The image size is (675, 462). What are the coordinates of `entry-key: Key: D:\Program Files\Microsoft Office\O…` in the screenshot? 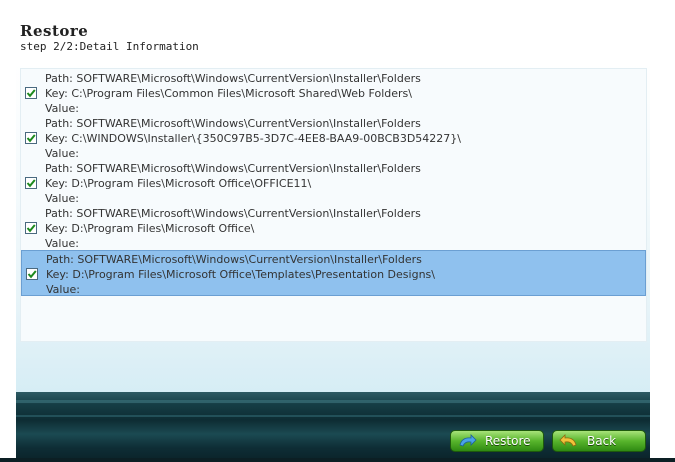 It's located at (178, 183).